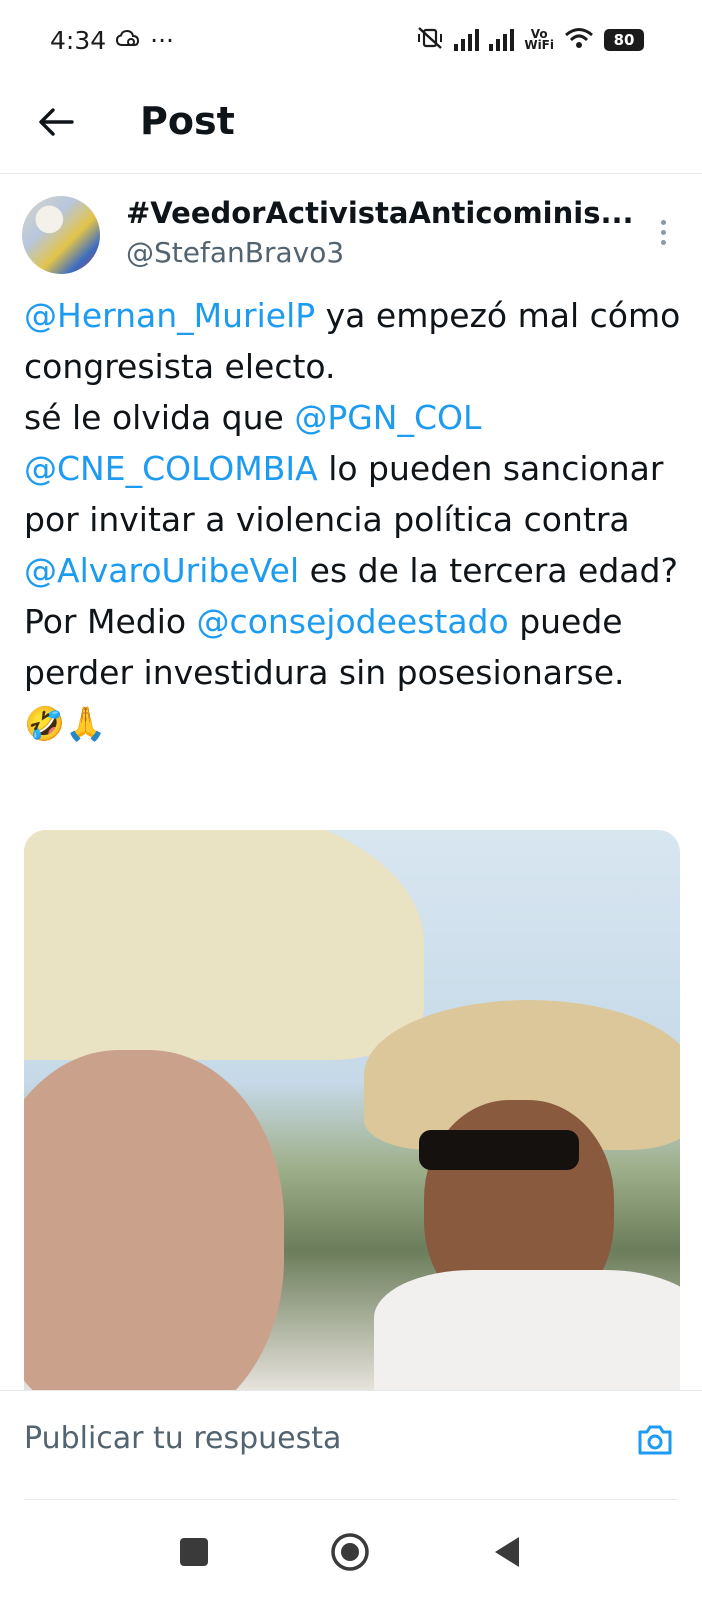  I want to click on more-notifications-icon: ···, so click(162, 40).